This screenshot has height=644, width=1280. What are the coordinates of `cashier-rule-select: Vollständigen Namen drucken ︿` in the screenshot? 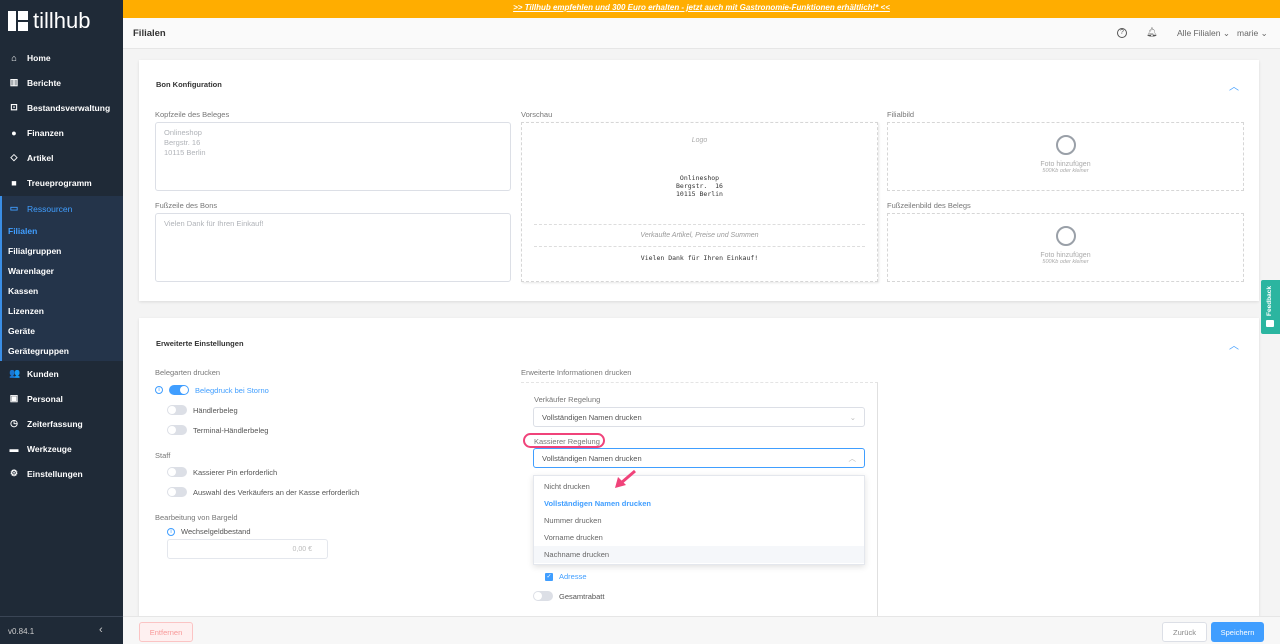 It's located at (699, 458).